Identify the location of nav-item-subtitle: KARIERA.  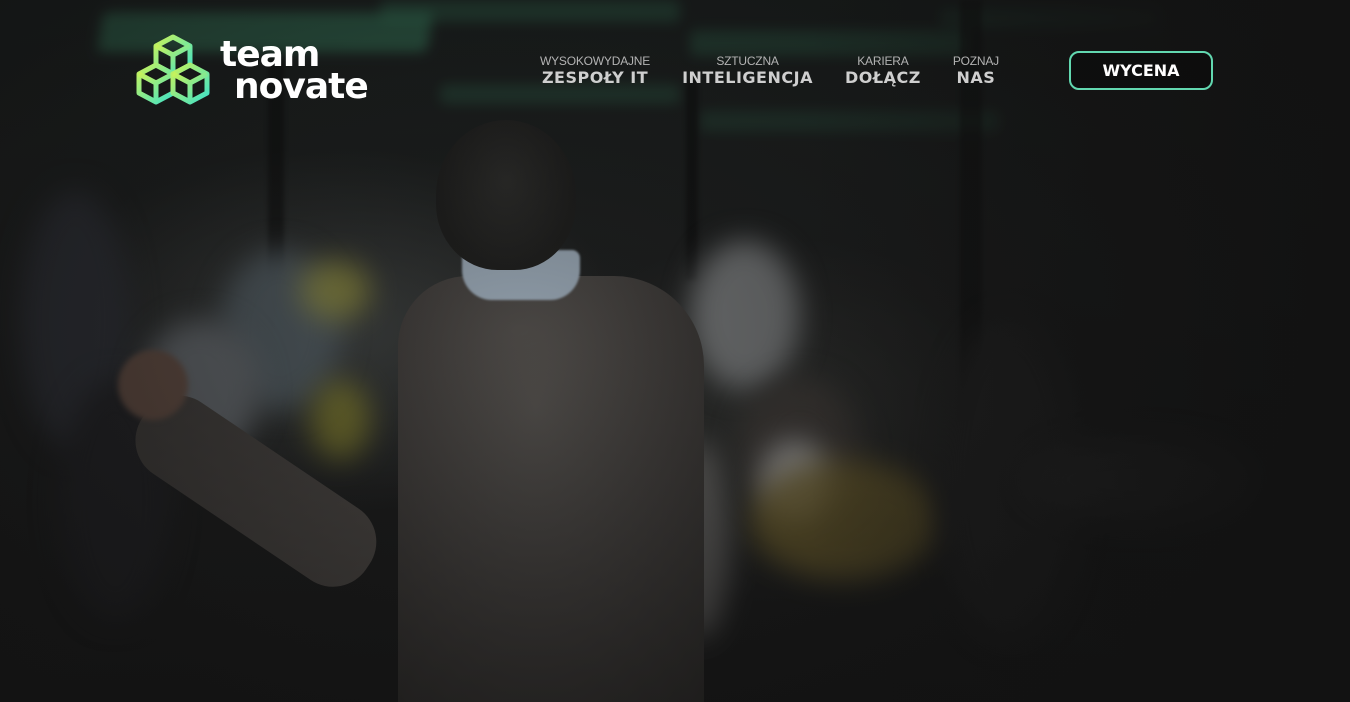
(883, 61).